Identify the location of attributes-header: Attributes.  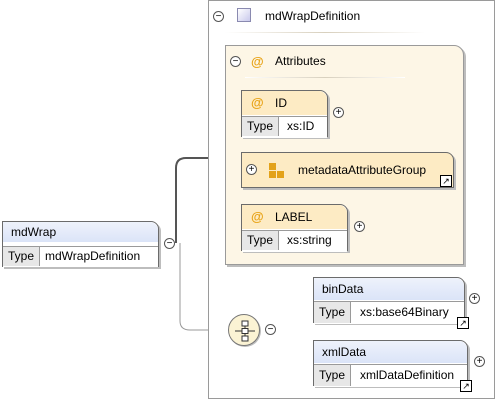
(300, 61).